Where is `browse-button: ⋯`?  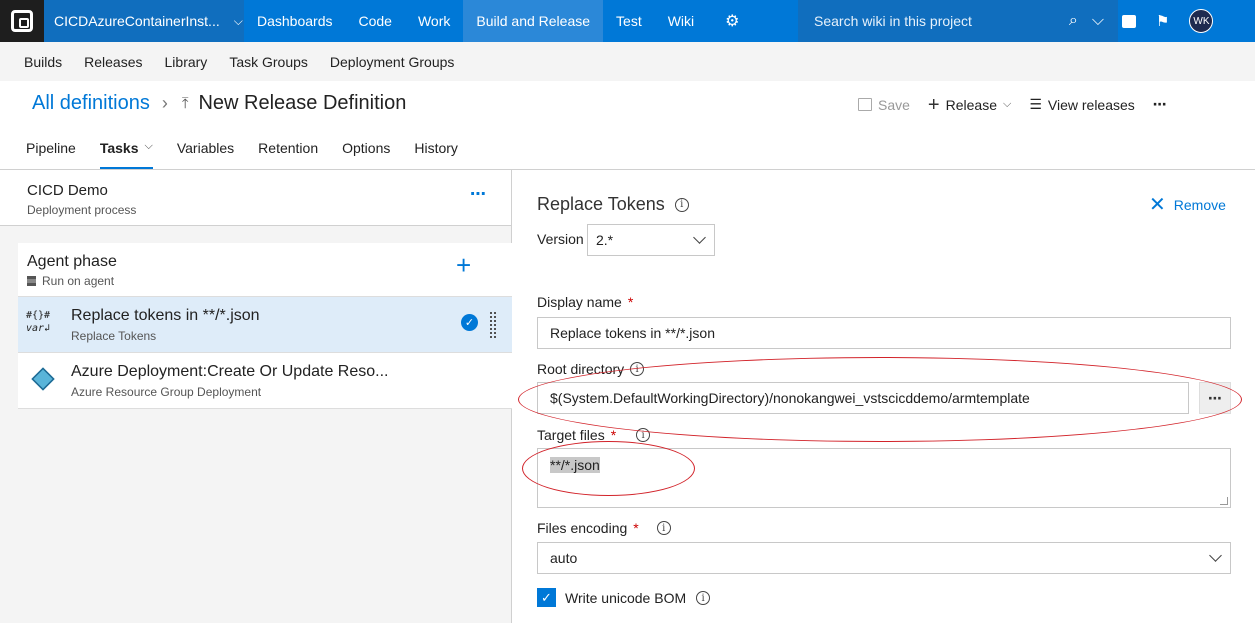
browse-button: ⋯ is located at coordinates (1215, 398).